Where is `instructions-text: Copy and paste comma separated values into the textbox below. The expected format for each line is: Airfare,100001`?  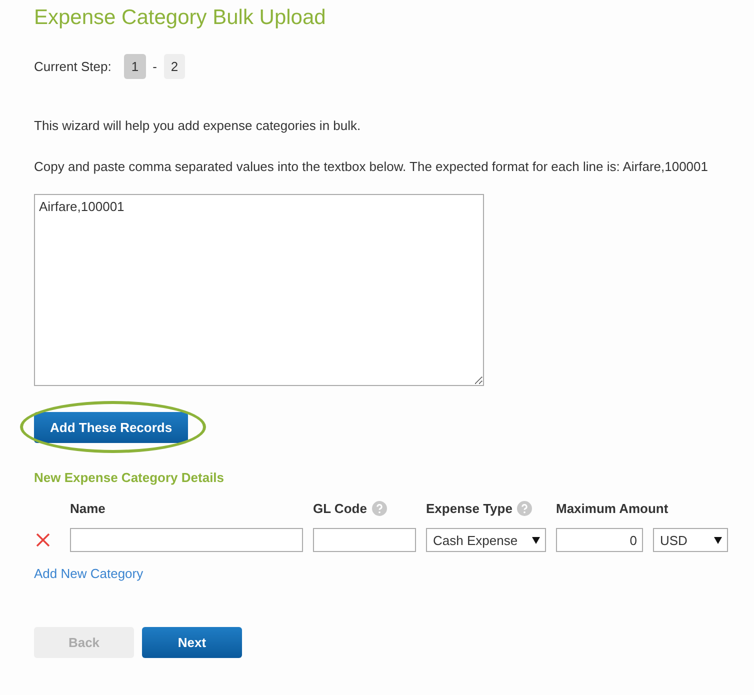
instructions-text: Copy and paste comma separated values into the textbox below. The expected format for each line is: Airfare,100001 is located at coordinates (371, 166).